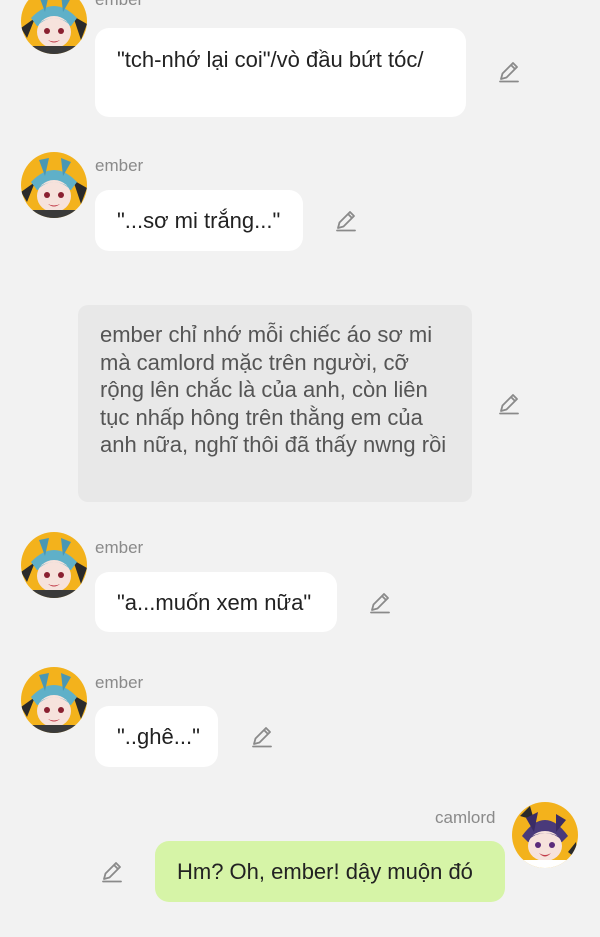 The image size is (600, 937). I want to click on message-bubble: Hm? Oh, ember! dậy muộn đó, so click(330, 871).